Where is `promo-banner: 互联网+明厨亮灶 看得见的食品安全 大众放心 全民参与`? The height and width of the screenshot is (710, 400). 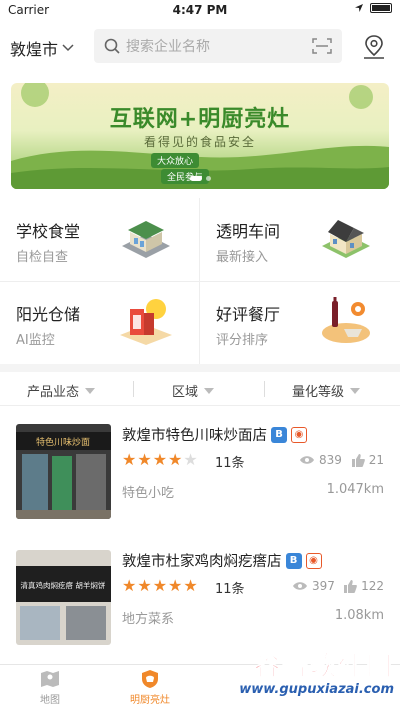 promo-banner: 互联网+明厨亮灶 看得见的食品安全 大众放心 全民参与 is located at coordinates (200, 136).